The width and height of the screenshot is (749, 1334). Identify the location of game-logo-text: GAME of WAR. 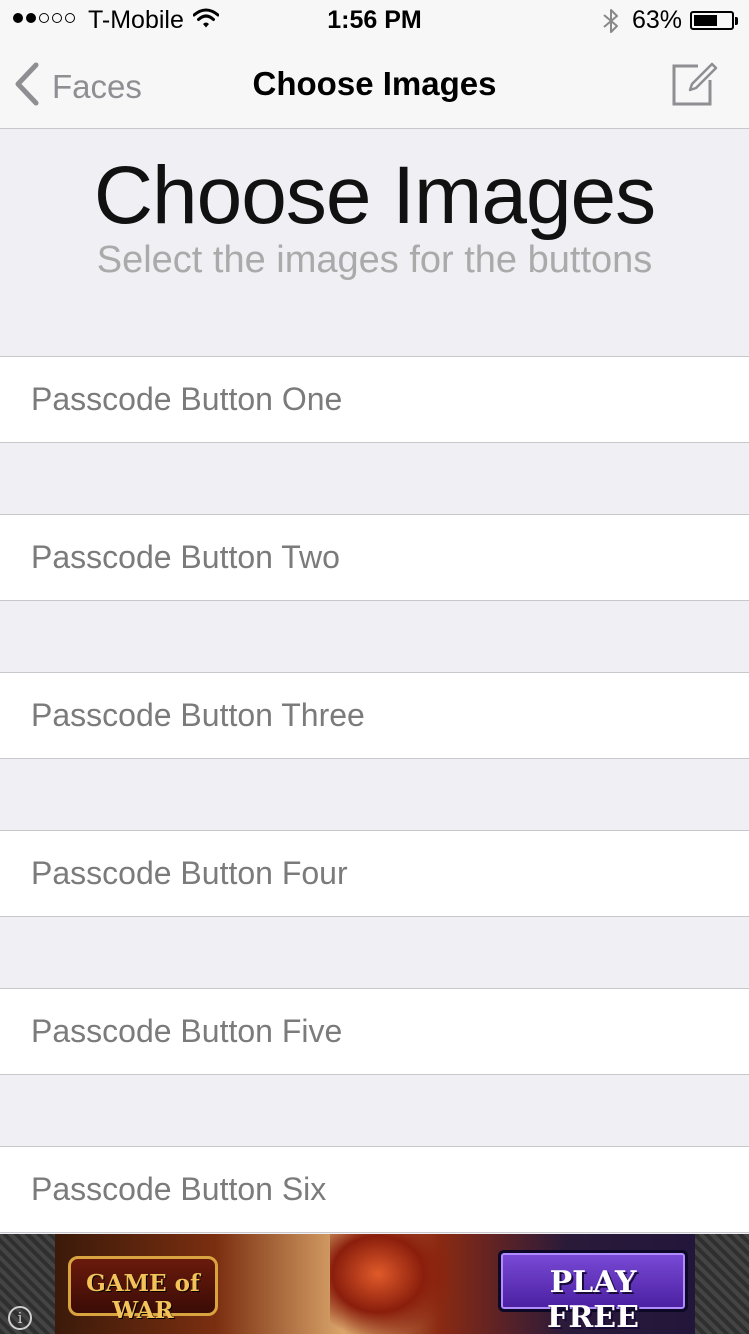
(143, 1297).